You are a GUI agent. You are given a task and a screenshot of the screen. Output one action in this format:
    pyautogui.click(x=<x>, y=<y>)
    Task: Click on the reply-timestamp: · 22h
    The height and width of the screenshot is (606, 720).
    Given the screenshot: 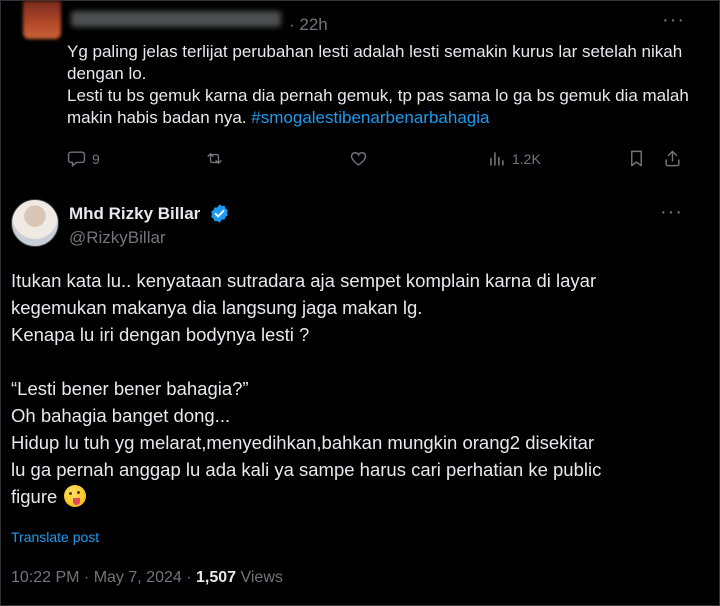 What is the action you would take?
    pyautogui.click(x=308, y=25)
    